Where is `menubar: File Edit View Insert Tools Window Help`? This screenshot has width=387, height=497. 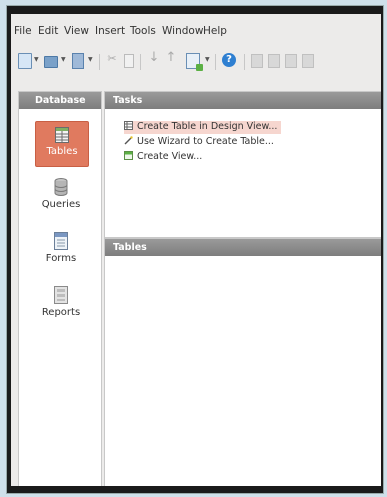
menubar: File Edit View Insert Tools Window Help is located at coordinates (196, 33).